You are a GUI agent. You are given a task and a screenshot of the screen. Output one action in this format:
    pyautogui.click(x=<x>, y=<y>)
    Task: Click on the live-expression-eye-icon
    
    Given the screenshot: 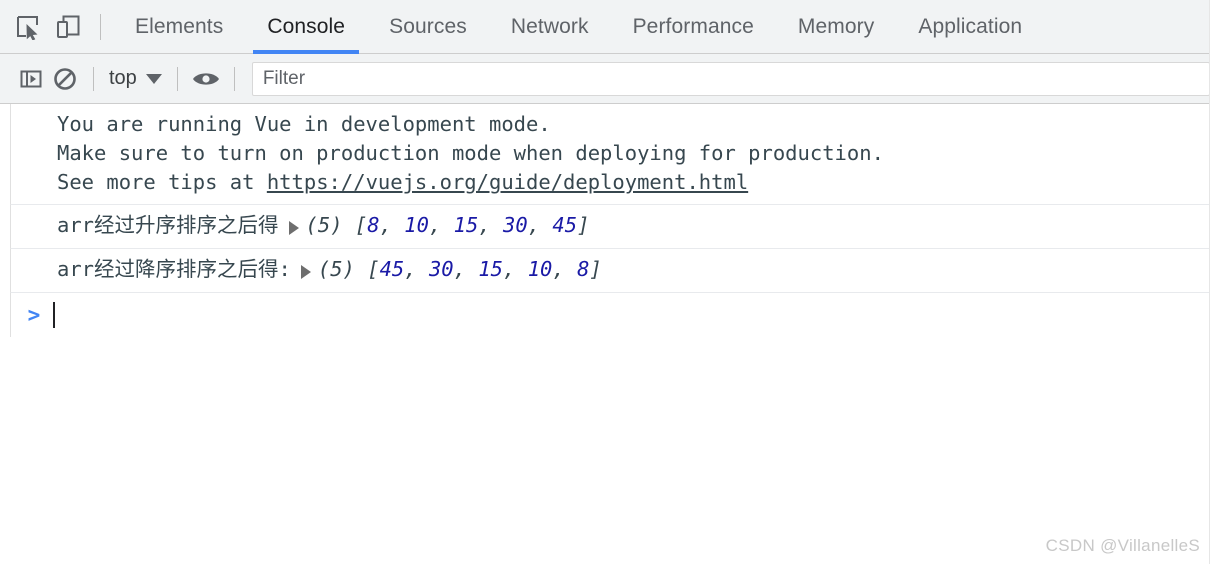 What is the action you would take?
    pyautogui.click(x=206, y=79)
    